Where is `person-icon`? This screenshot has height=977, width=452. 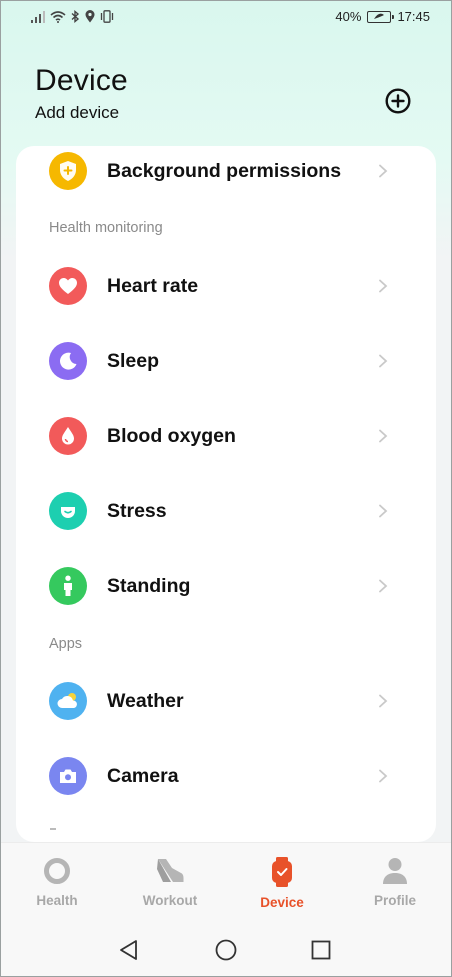 person-icon is located at coordinates (68, 586).